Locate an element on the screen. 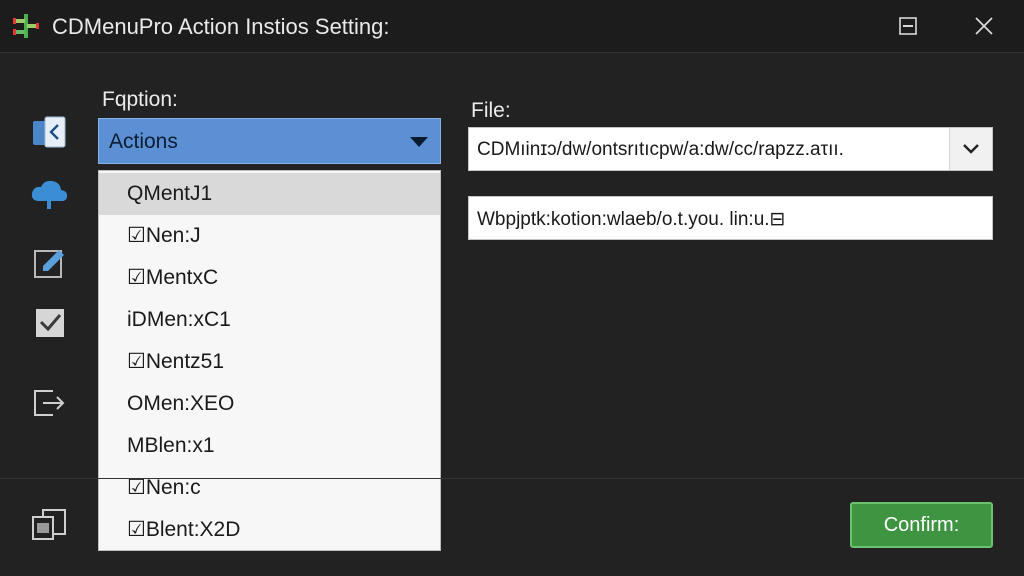 The image size is (1024, 576). sidebar-item-cloud is located at coordinates (49, 195).